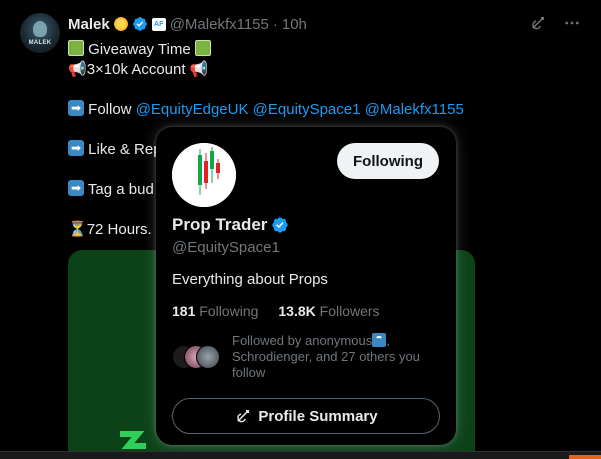 The height and width of the screenshot is (459, 601). What do you see at coordinates (250, 279) in the screenshot?
I see `profile-bio: Everything about Props` at bounding box center [250, 279].